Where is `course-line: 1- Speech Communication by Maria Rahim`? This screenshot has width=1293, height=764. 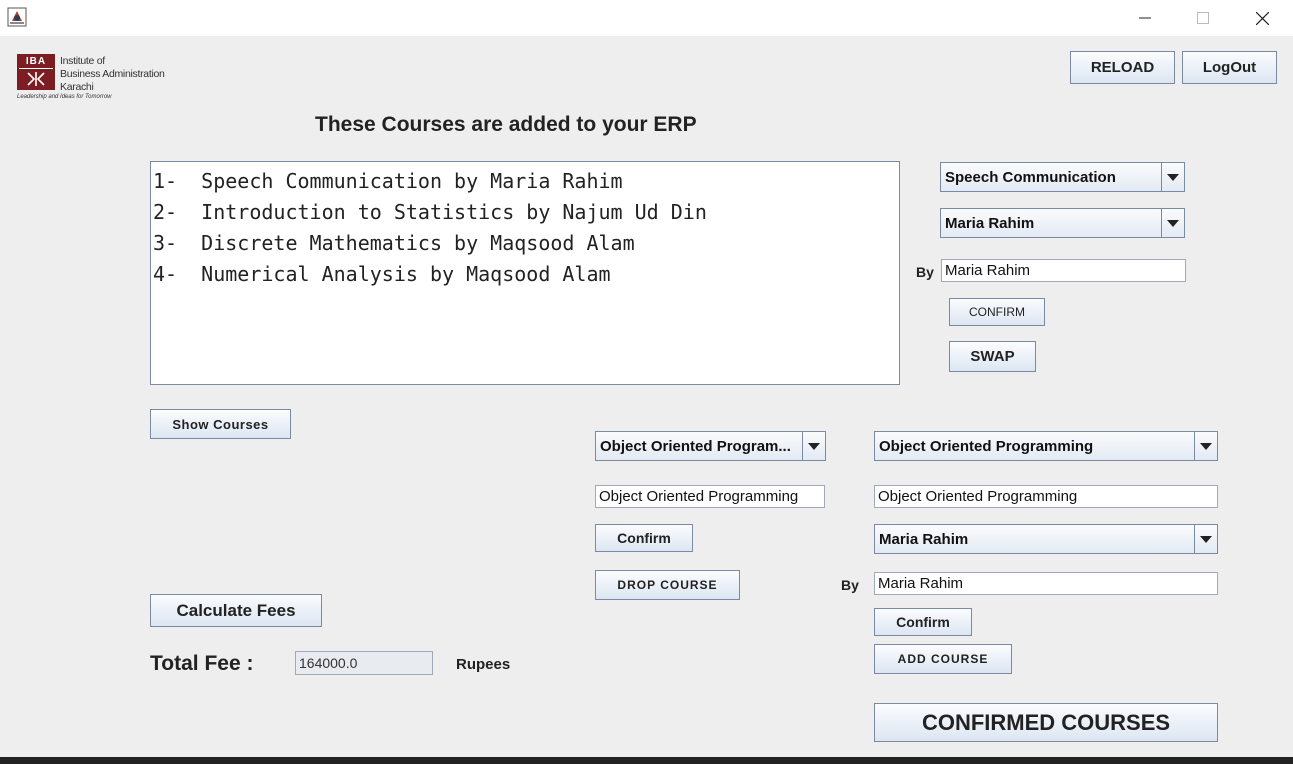
course-line: 1- Speech Communication by Maria Rahim is located at coordinates (388, 181).